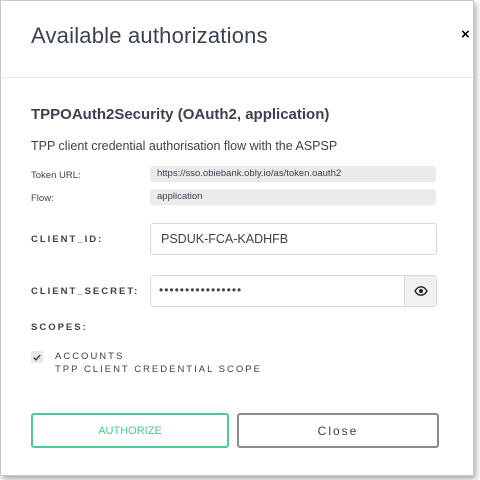 The width and height of the screenshot is (480, 480). I want to click on close-icon: ×, so click(465, 34).